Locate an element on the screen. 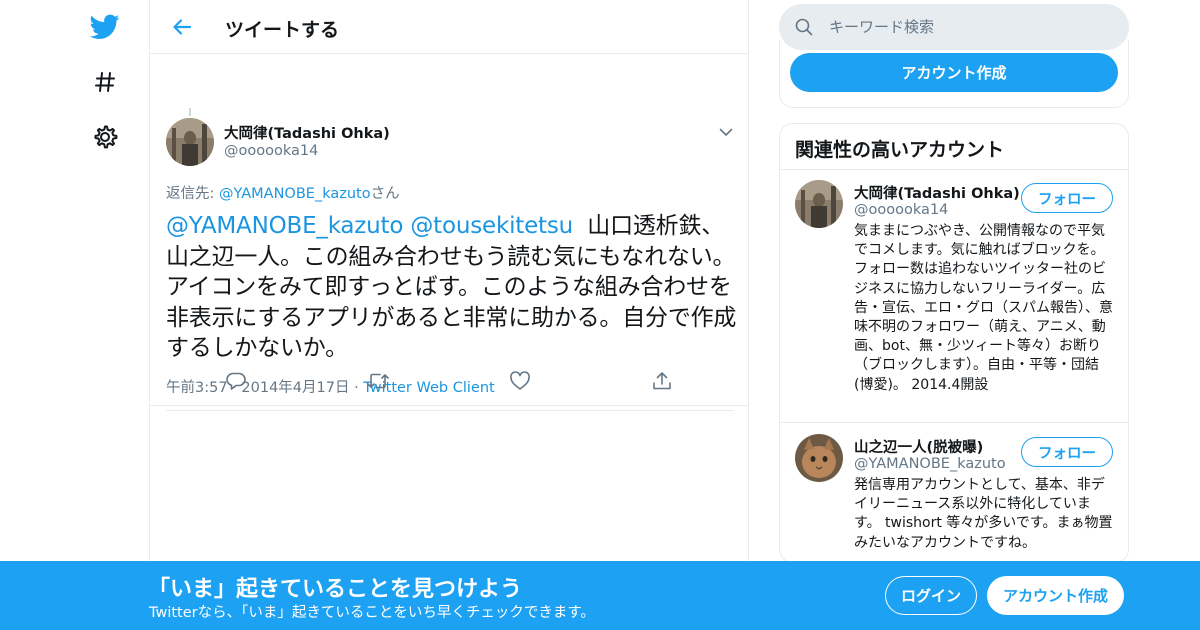 The image size is (1200, 630). signup-card: アカウント作成 is located at coordinates (954, 74).